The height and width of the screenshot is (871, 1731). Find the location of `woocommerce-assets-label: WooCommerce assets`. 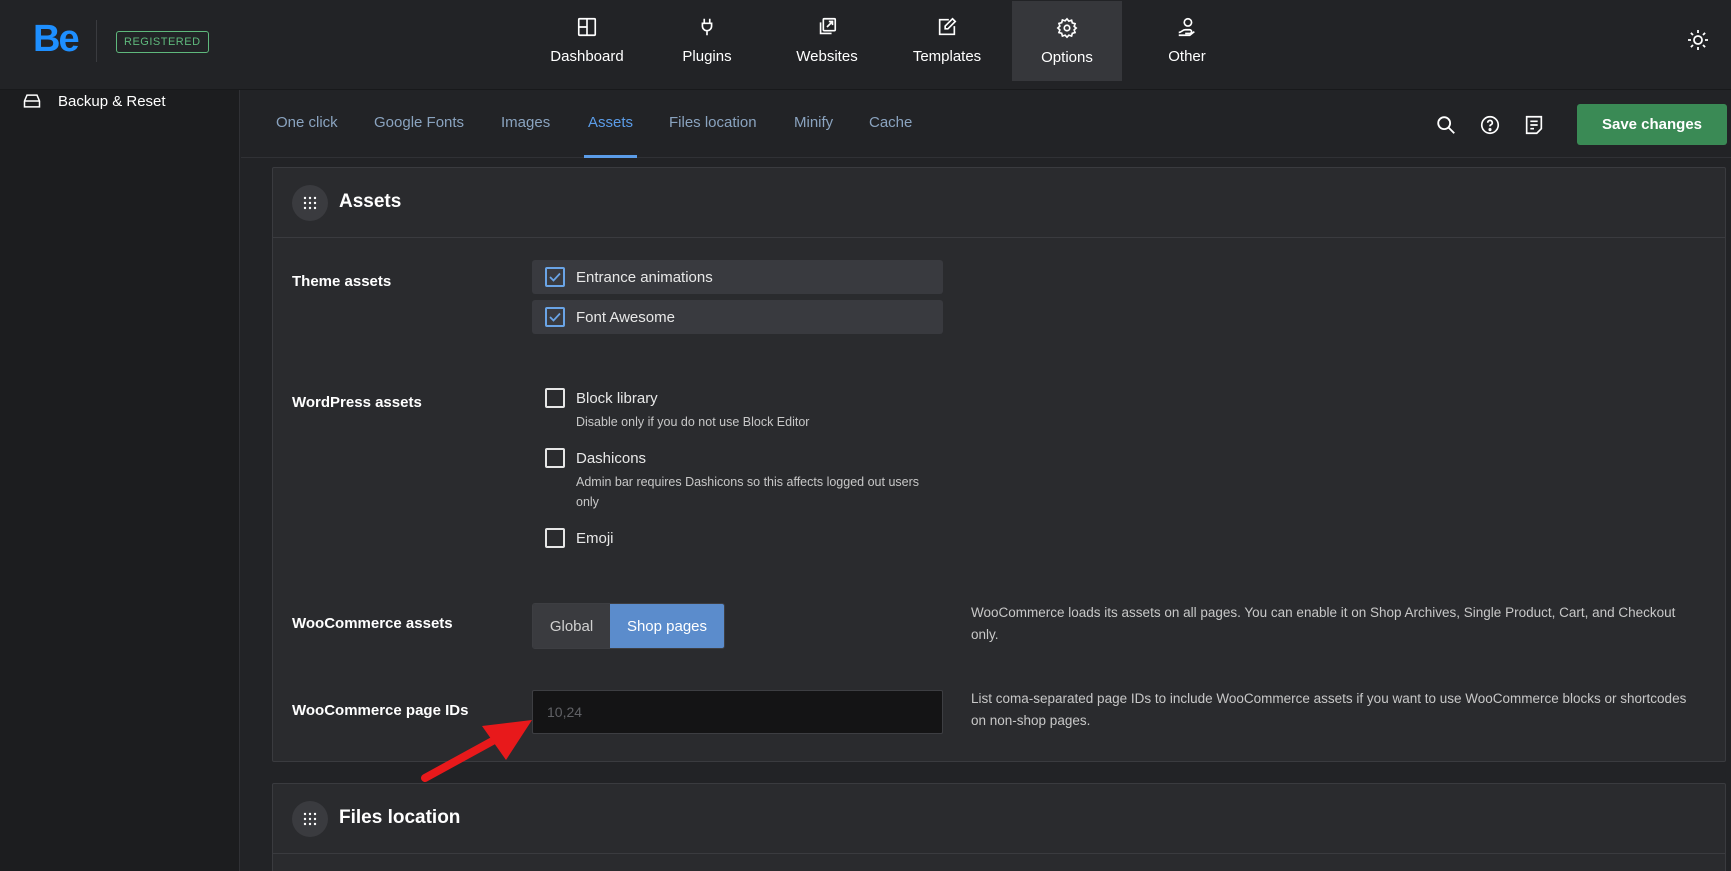

woocommerce-assets-label: WooCommerce assets is located at coordinates (372, 623).